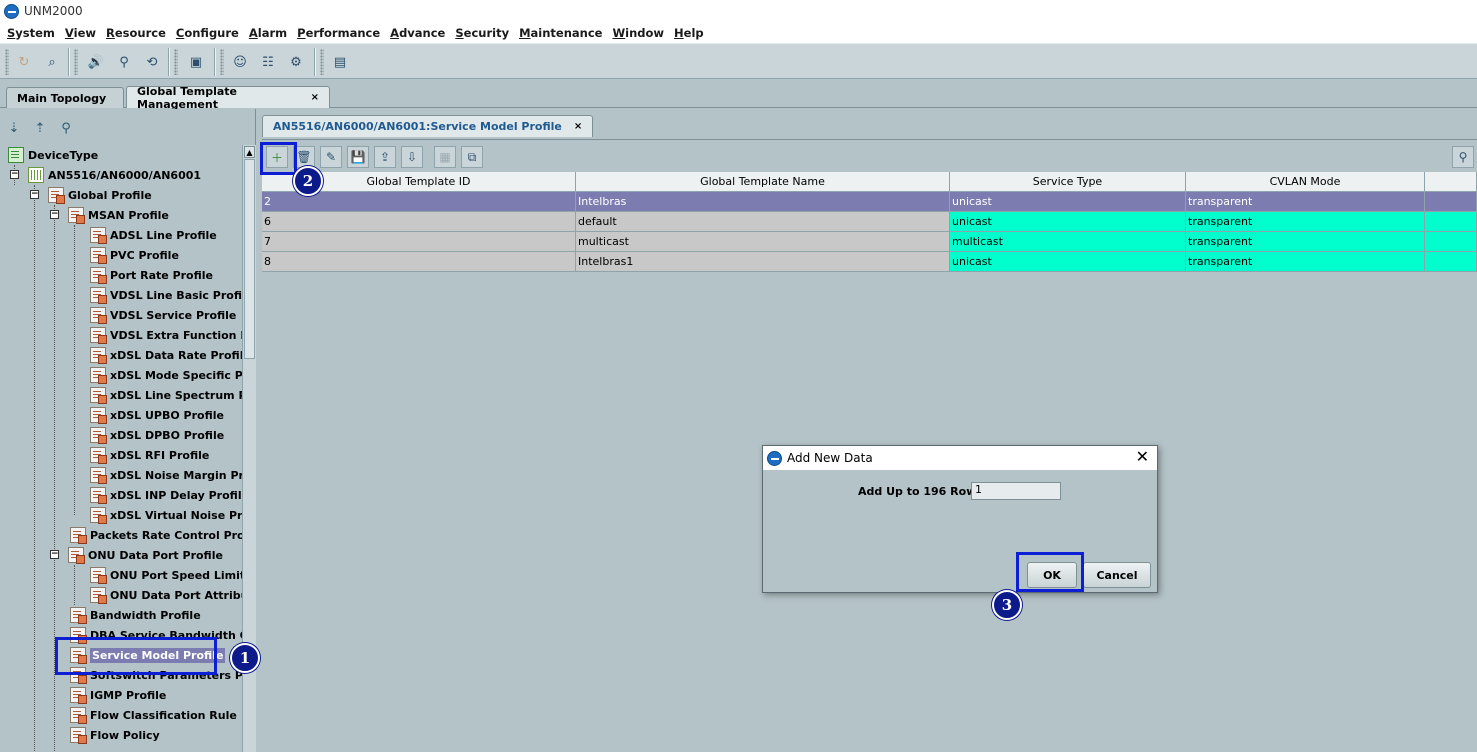  What do you see at coordinates (65, 97) in the screenshot?
I see `tab-main-topology: Main Topology` at bounding box center [65, 97].